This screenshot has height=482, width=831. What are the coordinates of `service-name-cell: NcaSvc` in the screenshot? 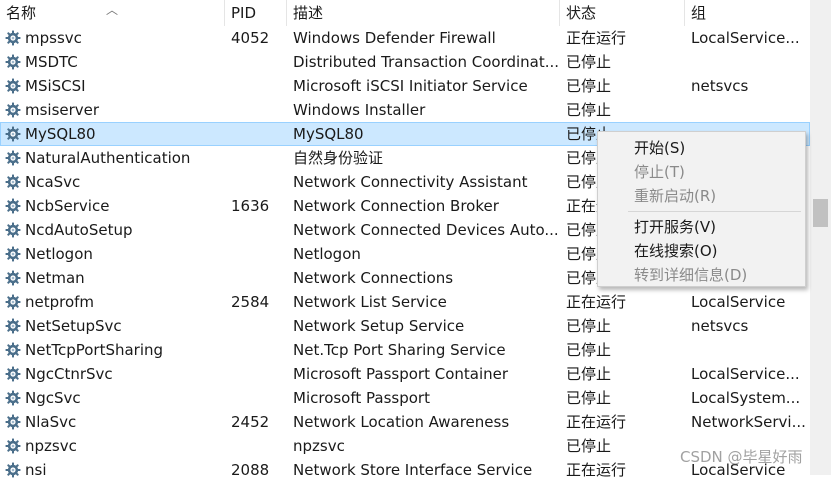 It's located at (114, 182).